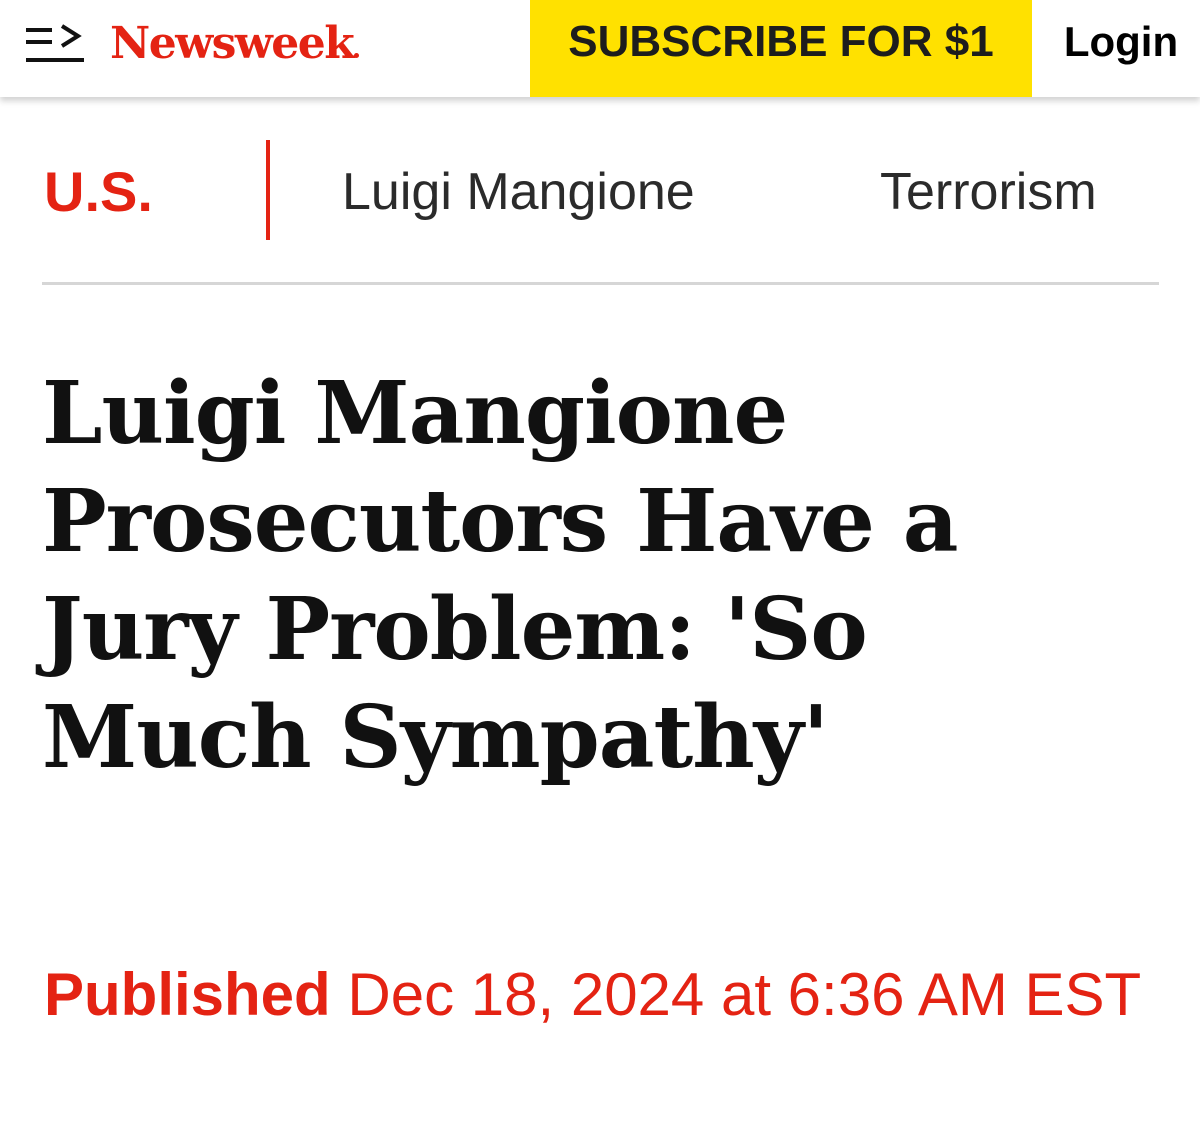  What do you see at coordinates (98, 192) in the screenshot?
I see `category-us-link: U.S.` at bounding box center [98, 192].